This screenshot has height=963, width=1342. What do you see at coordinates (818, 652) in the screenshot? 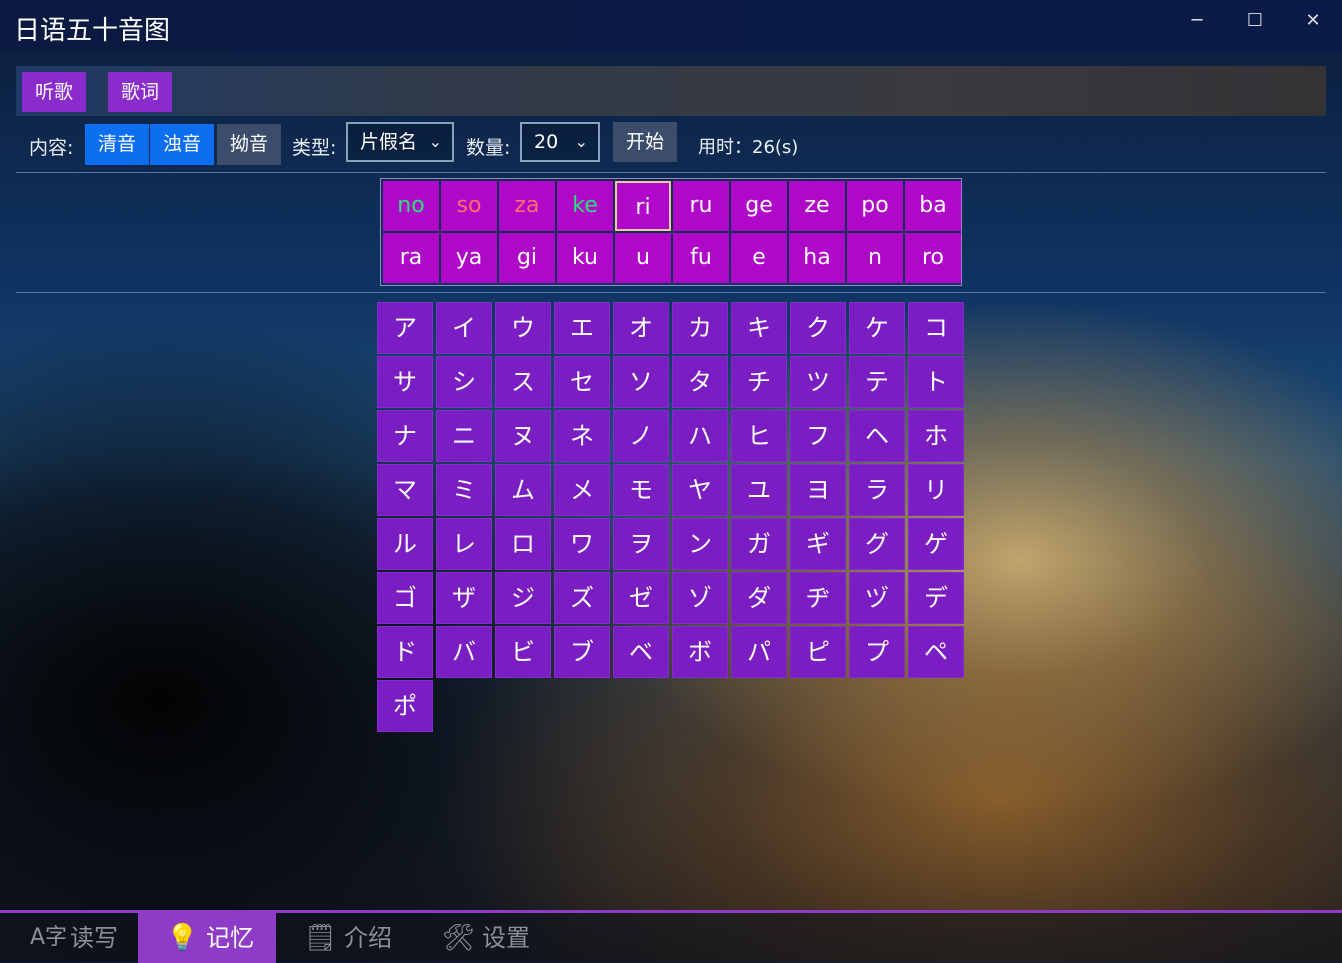
I see `kana-cell: ピ` at bounding box center [818, 652].